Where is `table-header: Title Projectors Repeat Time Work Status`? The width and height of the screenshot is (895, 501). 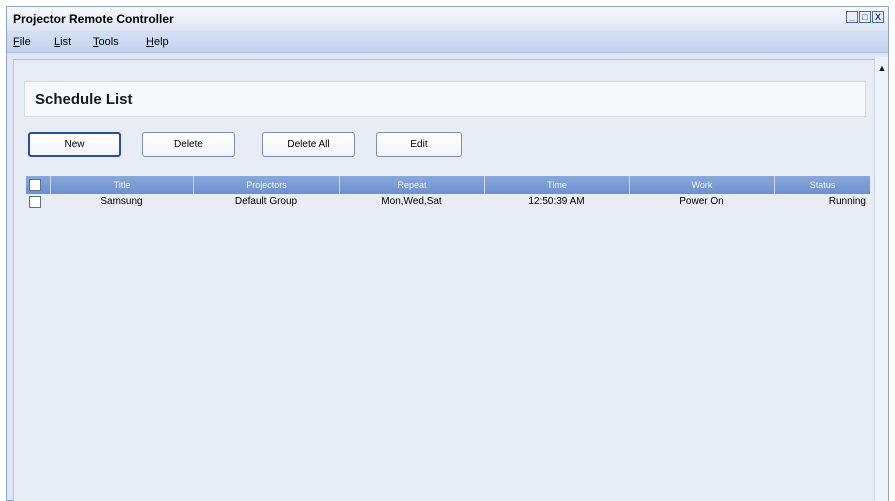
table-header: Title Projectors Repeat Time Work Status is located at coordinates (448, 185).